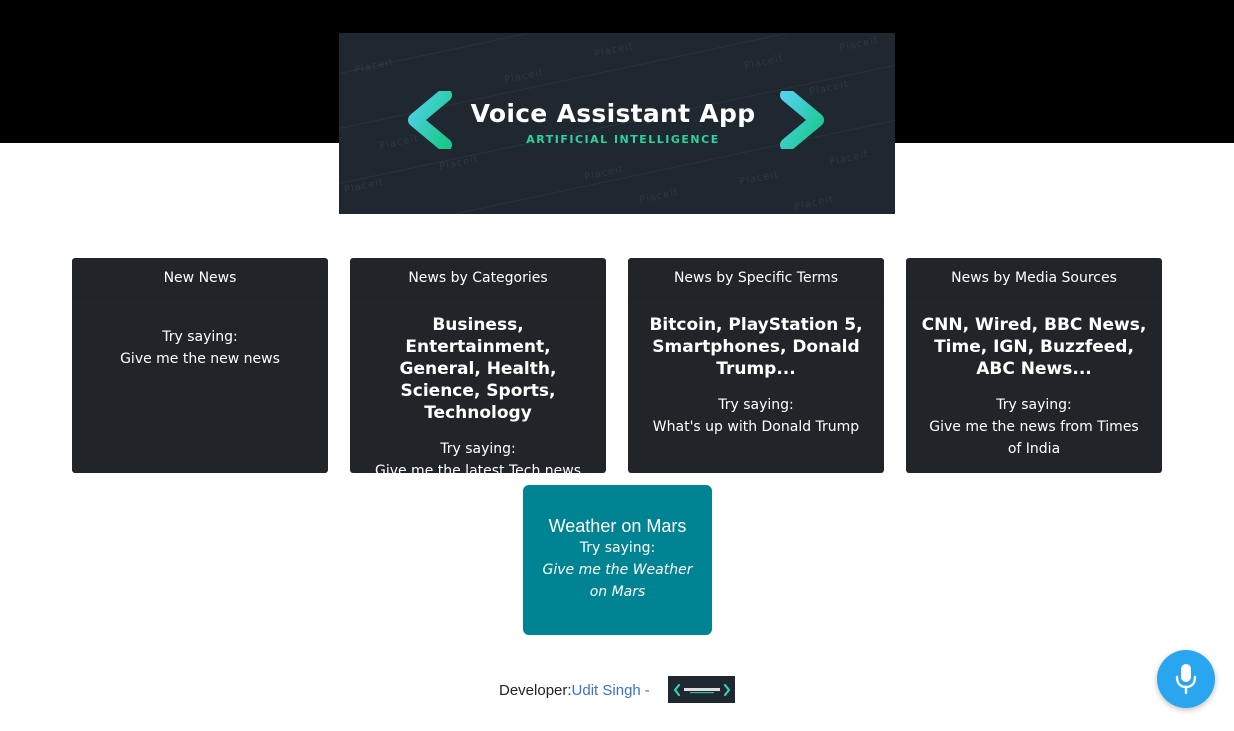  Describe the element at coordinates (617, 526) in the screenshot. I see `card-title: Weather on Mars` at that location.